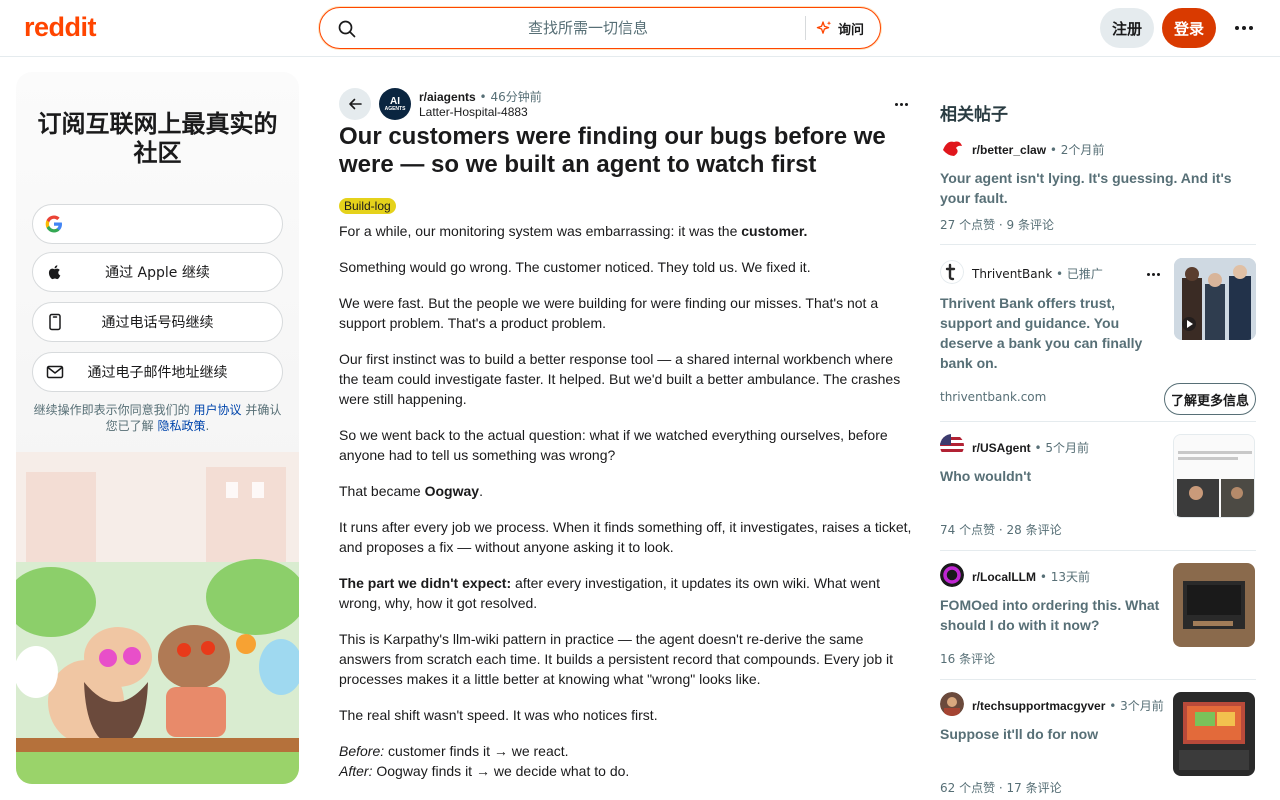 Image resolution: width=1280 pixels, height=800 pixels. Describe the element at coordinates (1127, 28) in the screenshot. I see `signup-button: 注册` at that location.